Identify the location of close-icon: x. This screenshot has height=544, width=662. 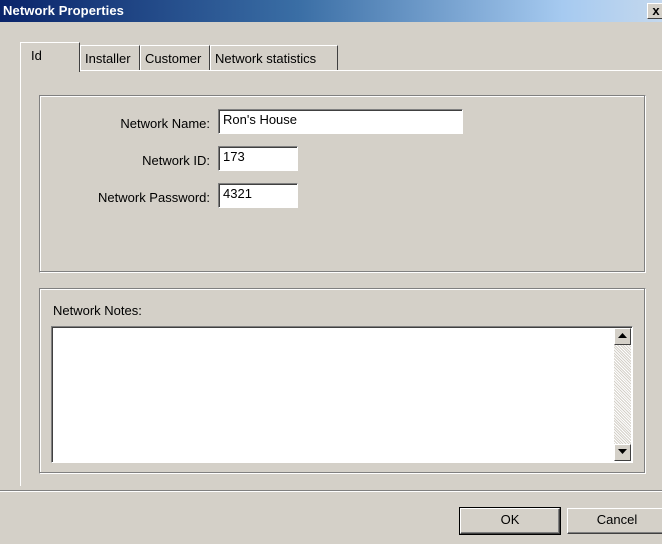
(654, 11).